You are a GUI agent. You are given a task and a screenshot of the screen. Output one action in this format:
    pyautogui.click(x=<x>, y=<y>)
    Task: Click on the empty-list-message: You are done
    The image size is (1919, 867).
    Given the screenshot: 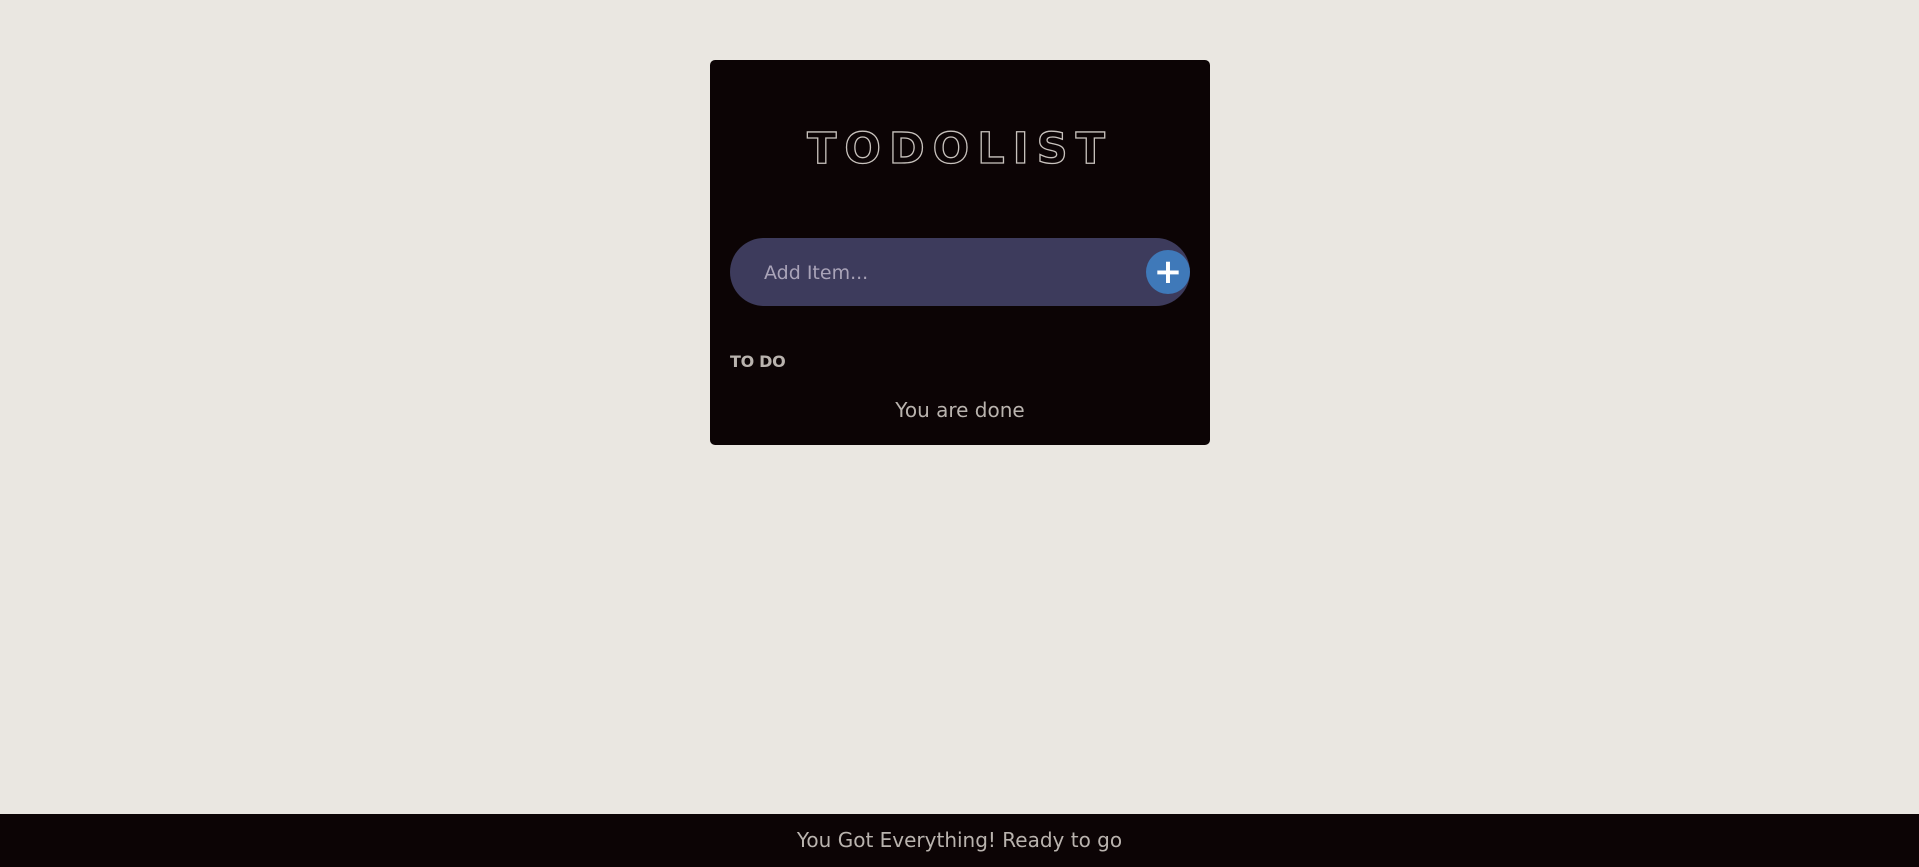 What is the action you would take?
    pyautogui.click(x=960, y=410)
    